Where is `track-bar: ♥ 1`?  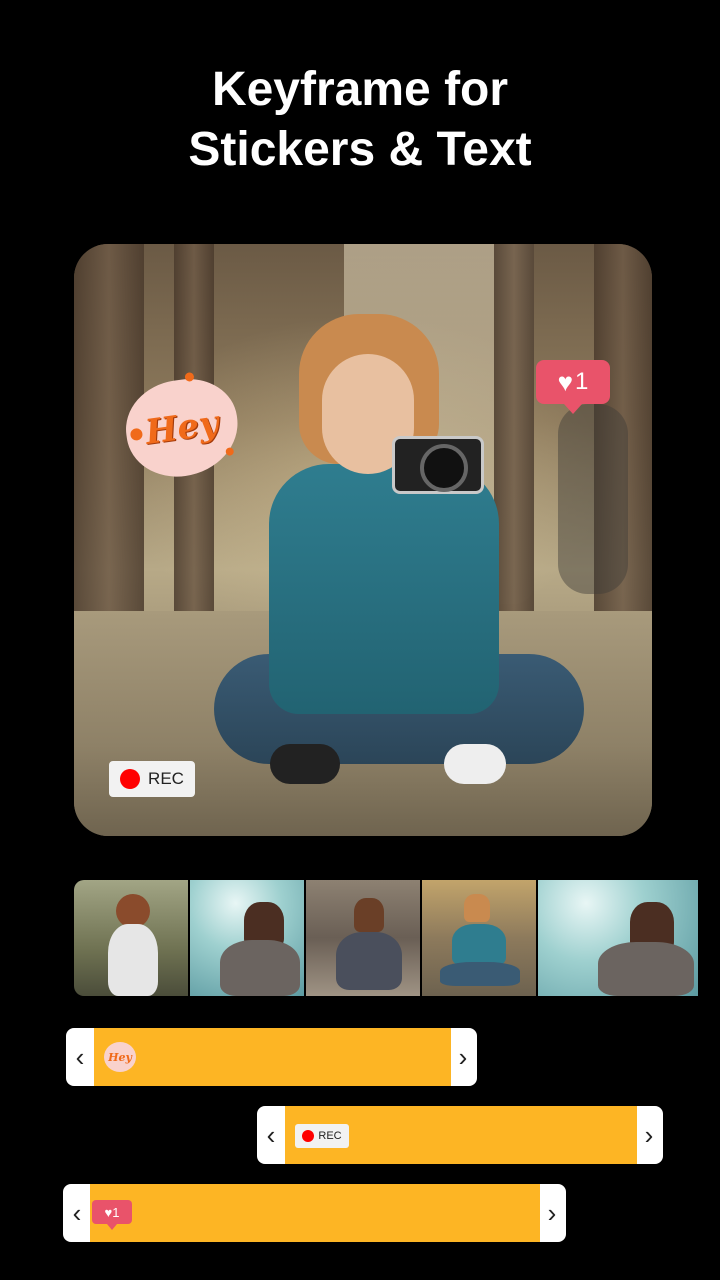
track-bar: ♥ 1 is located at coordinates (315, 1213).